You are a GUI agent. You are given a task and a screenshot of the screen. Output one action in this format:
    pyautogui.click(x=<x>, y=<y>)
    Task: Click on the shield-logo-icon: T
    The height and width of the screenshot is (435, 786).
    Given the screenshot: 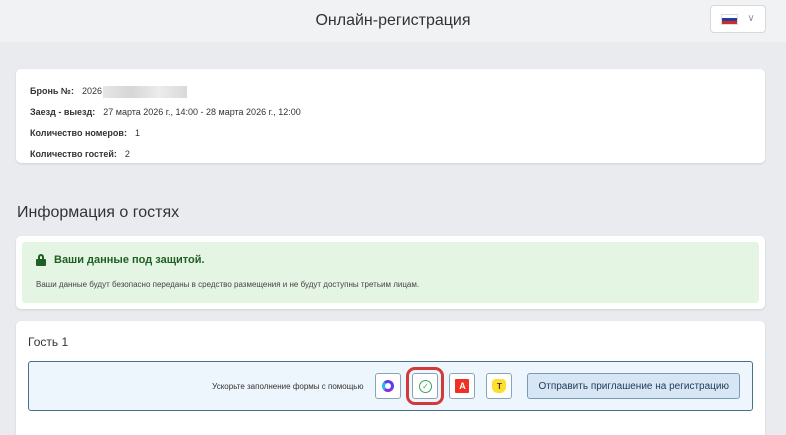 What is the action you would take?
    pyautogui.click(x=499, y=386)
    